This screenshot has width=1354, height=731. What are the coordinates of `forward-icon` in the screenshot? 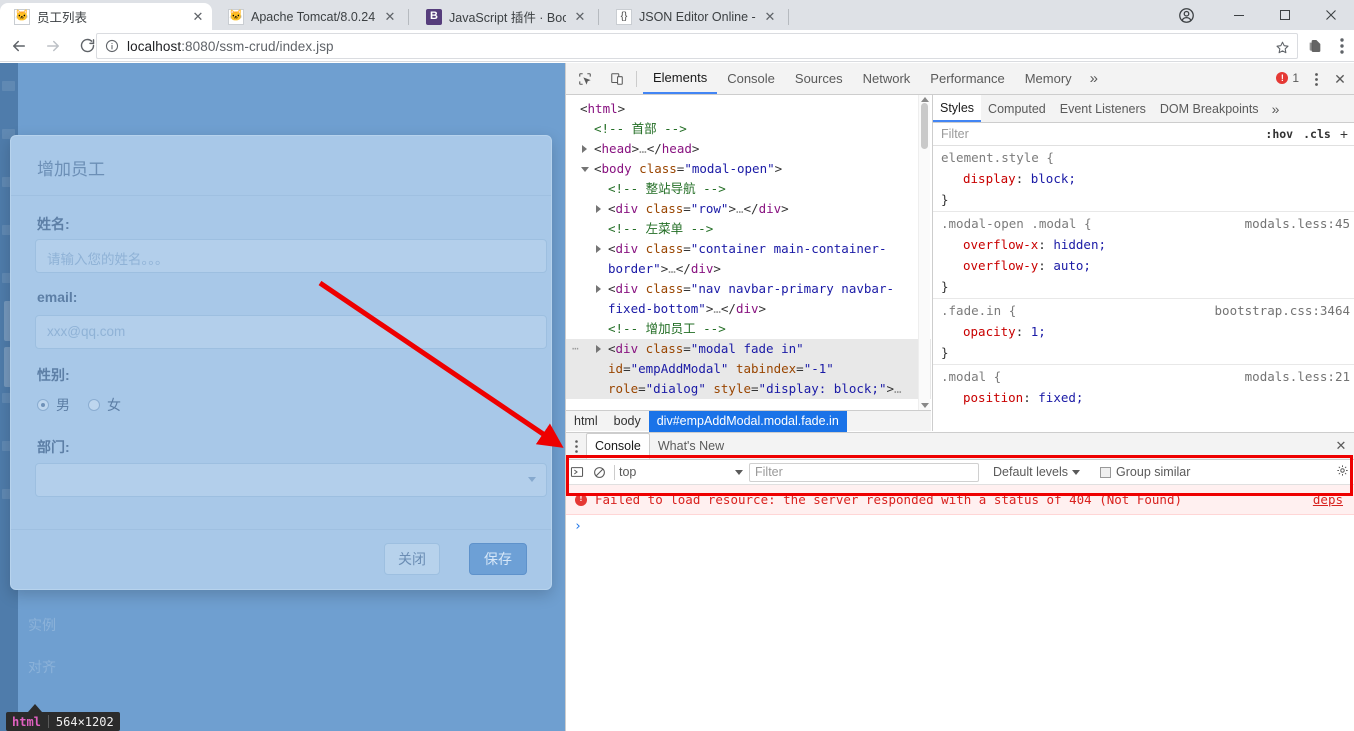 It's located at (53, 46).